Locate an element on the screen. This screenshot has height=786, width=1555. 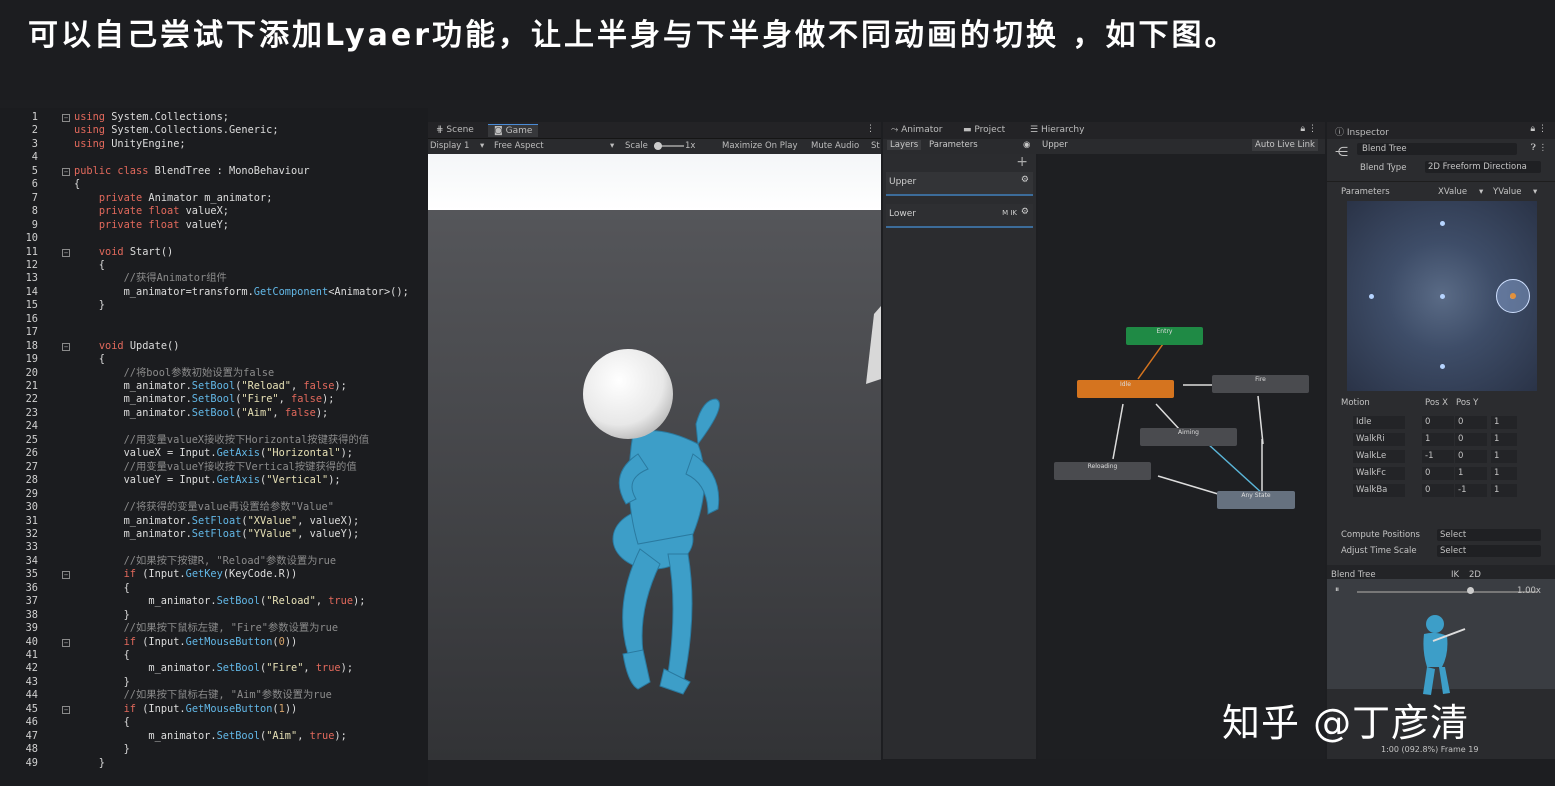
tab-layers: Layers is located at coordinates (904, 145).